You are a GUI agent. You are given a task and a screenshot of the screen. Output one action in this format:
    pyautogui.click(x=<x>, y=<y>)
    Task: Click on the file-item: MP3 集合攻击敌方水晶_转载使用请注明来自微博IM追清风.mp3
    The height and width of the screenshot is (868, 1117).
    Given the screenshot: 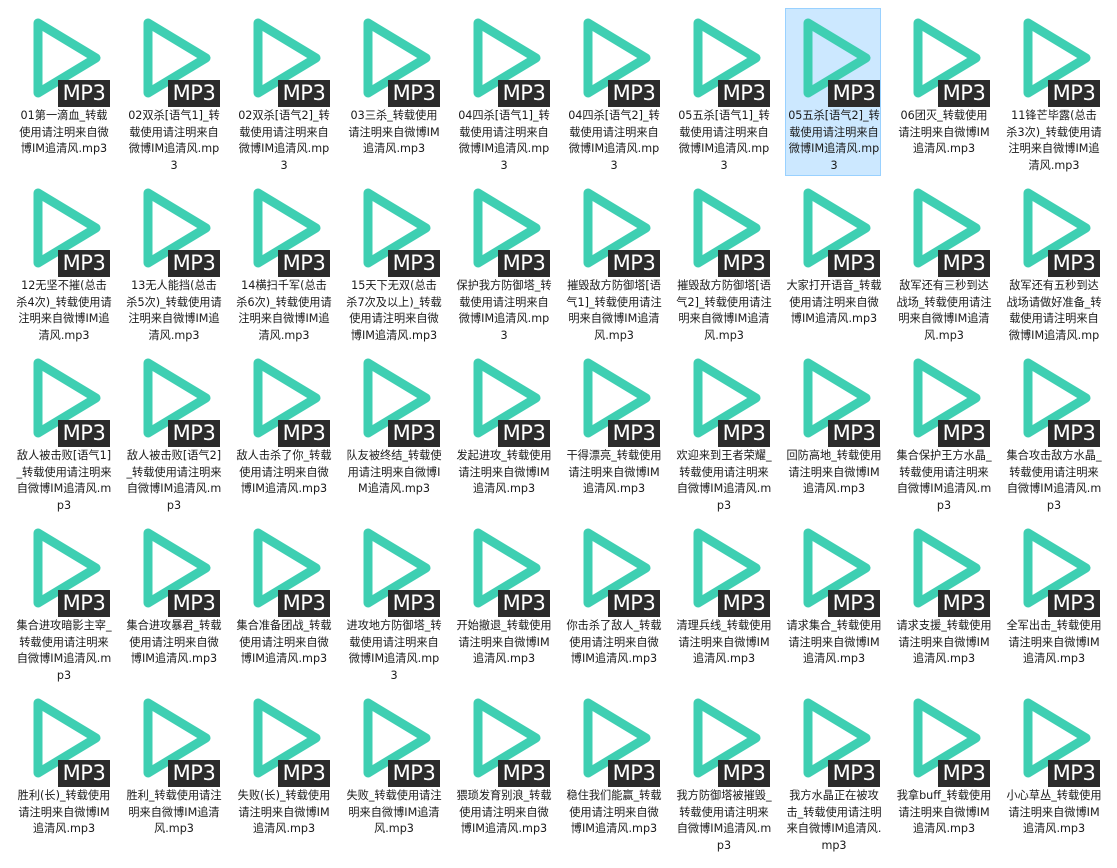 What is the action you would take?
    pyautogui.click(x=1053, y=432)
    